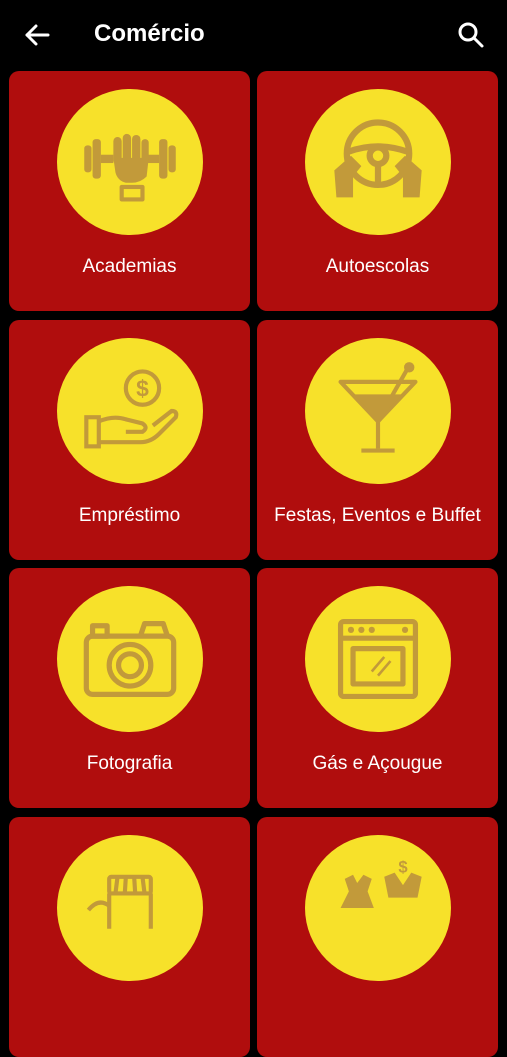 This screenshot has width=507, height=1057. I want to click on category-card-festas: Festas, Eventos e Buffet, so click(377, 440).